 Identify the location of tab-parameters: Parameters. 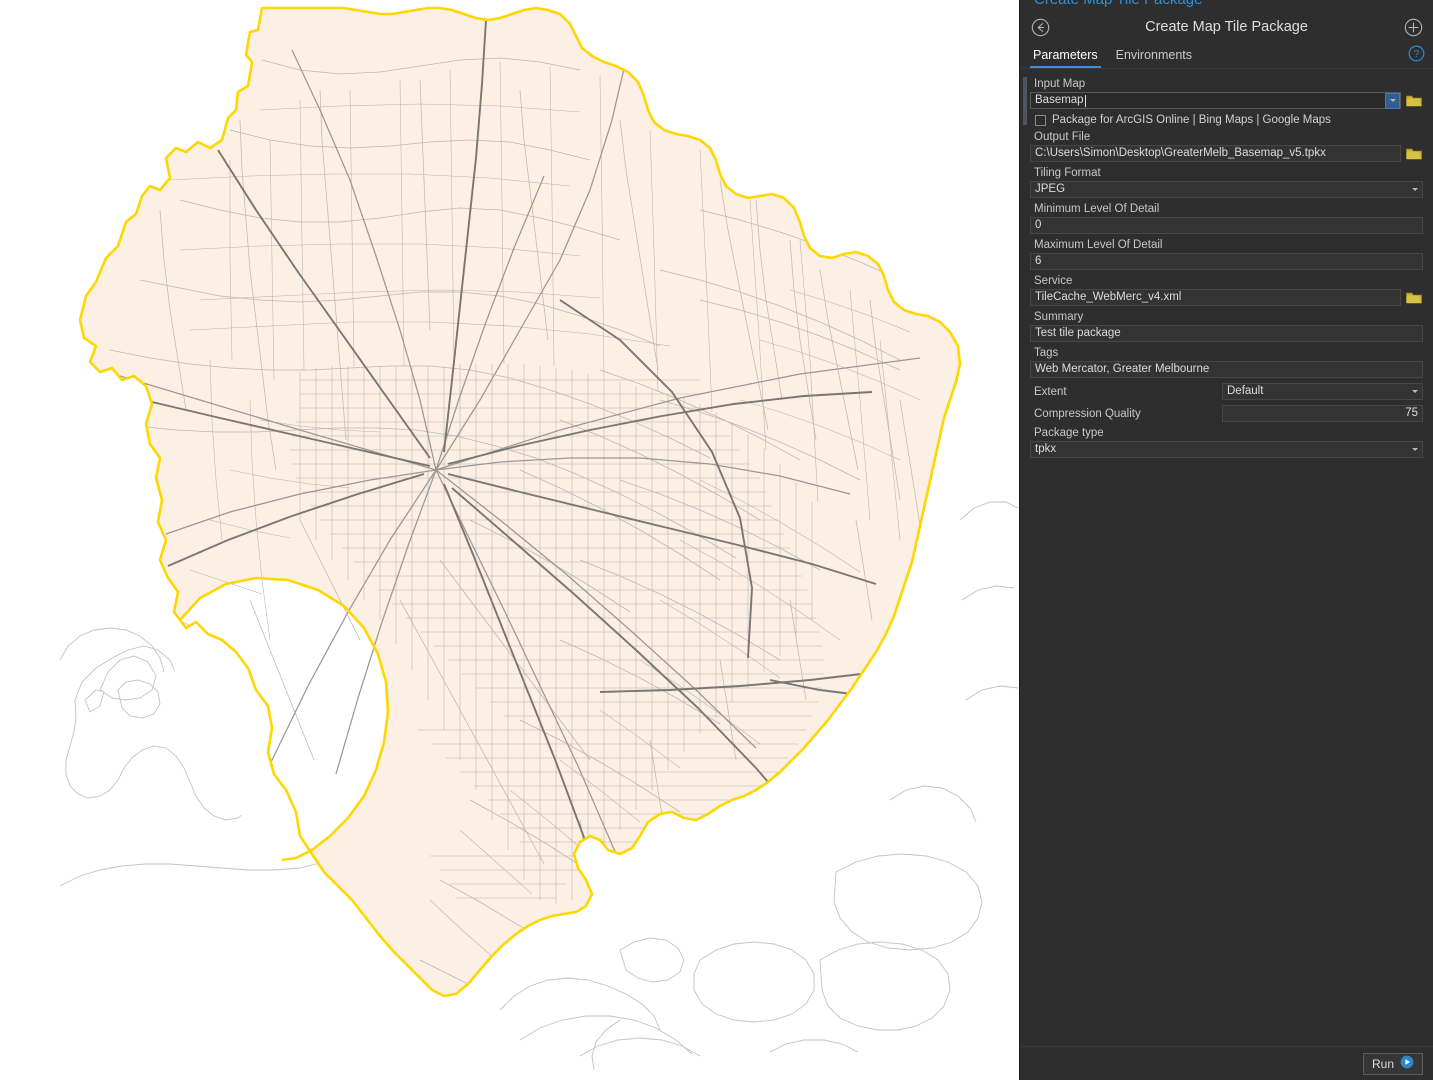
(1065, 58).